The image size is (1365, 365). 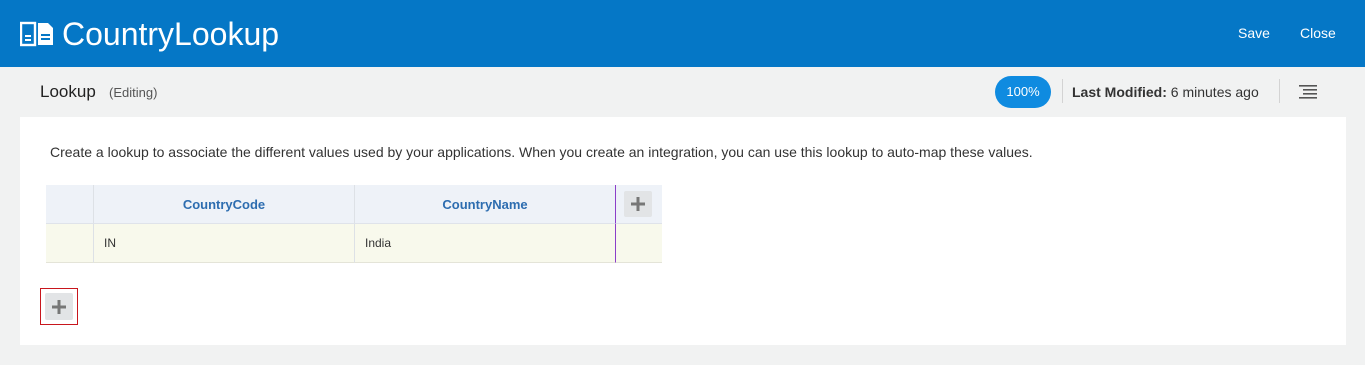 What do you see at coordinates (69, 204) in the screenshot?
I see `row-selector-header` at bounding box center [69, 204].